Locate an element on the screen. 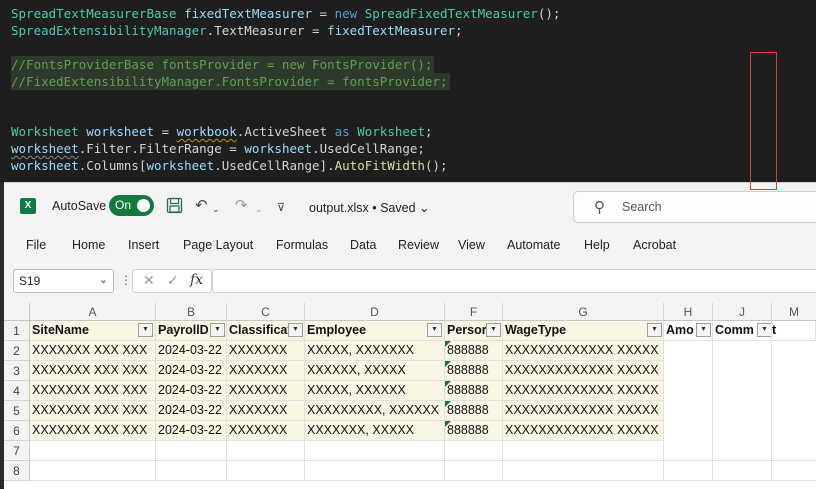  column-header: H is located at coordinates (688, 312).